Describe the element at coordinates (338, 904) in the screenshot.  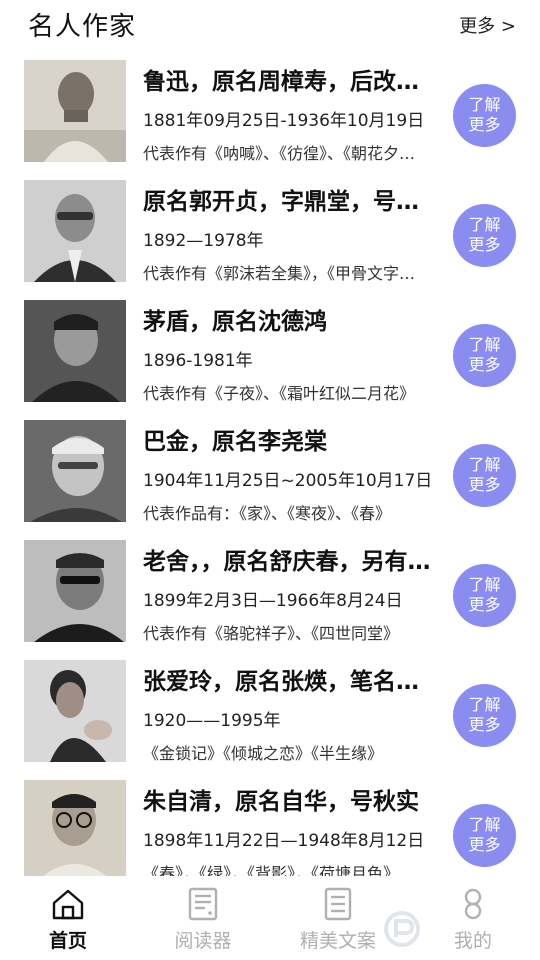
I see `document-icon` at that location.